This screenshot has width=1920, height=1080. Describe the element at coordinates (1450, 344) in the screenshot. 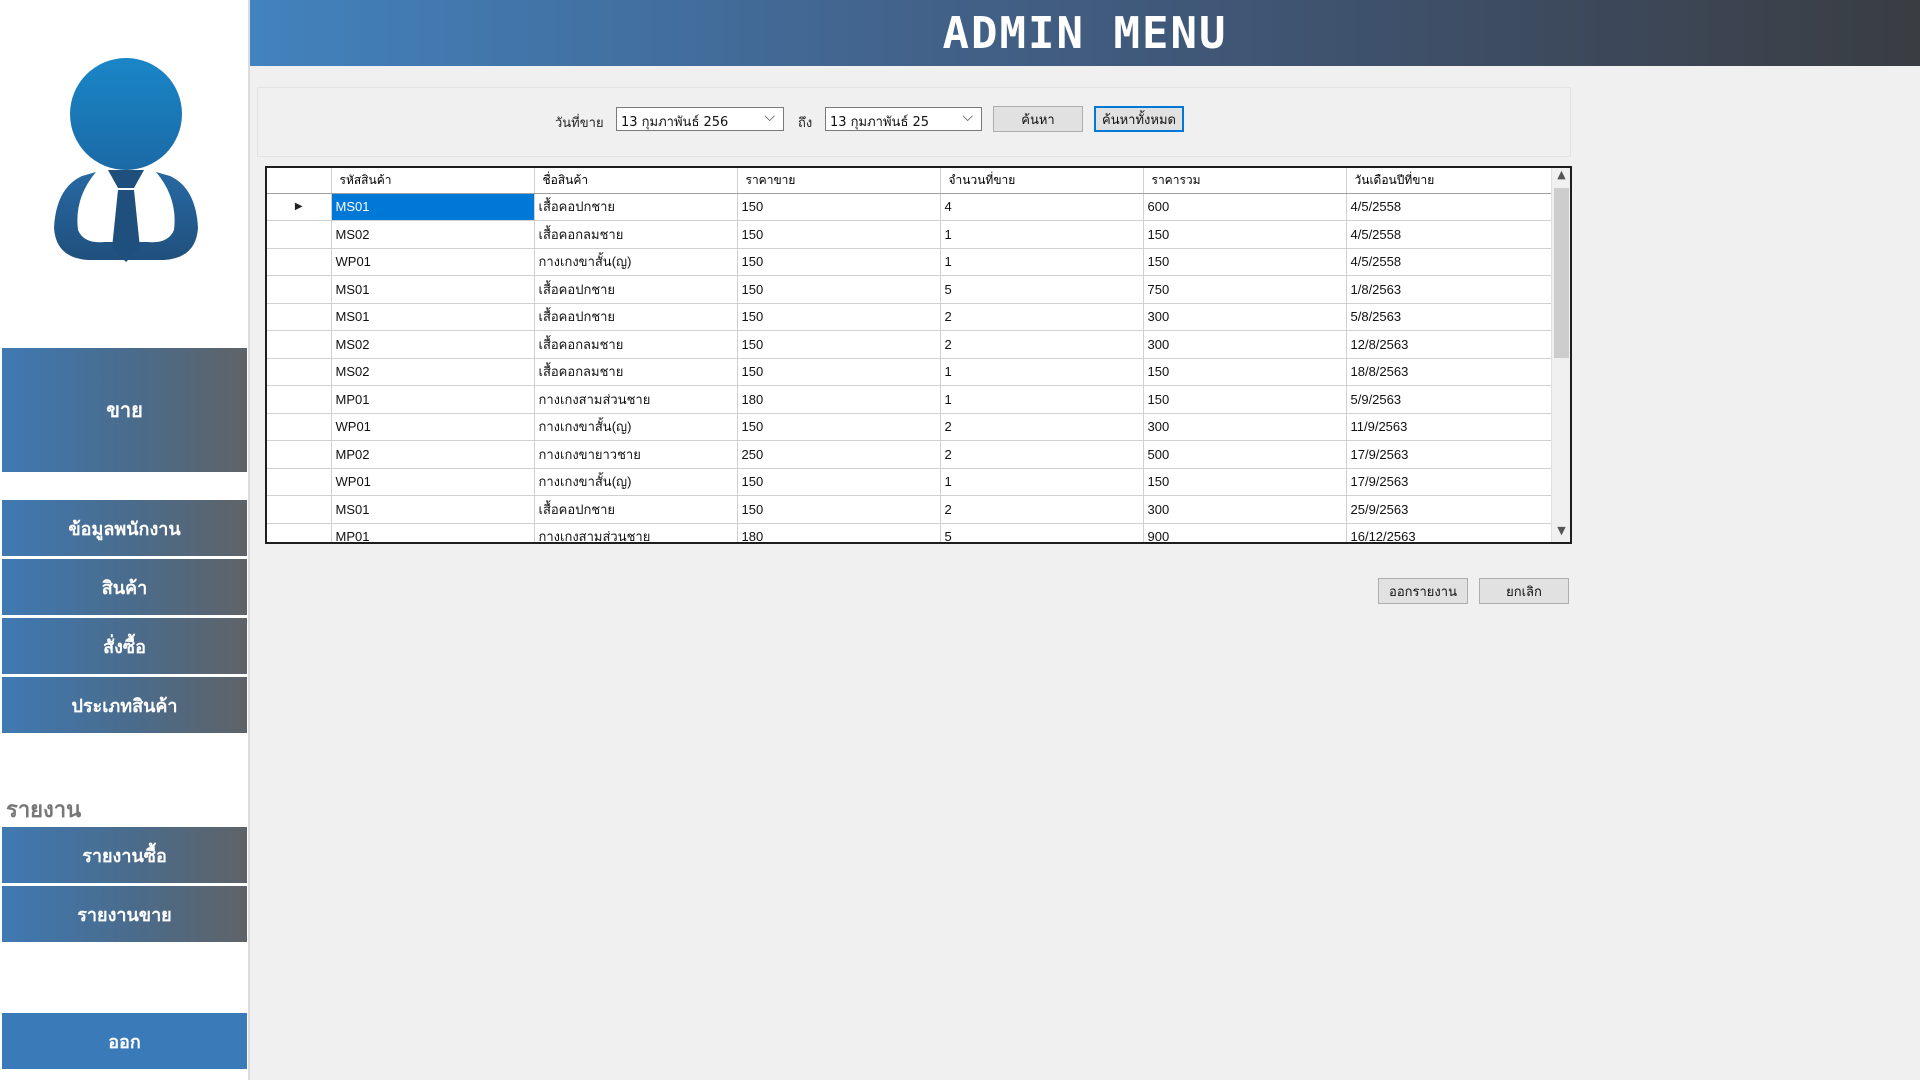

I see `table-cell: 12/8/2563` at that location.